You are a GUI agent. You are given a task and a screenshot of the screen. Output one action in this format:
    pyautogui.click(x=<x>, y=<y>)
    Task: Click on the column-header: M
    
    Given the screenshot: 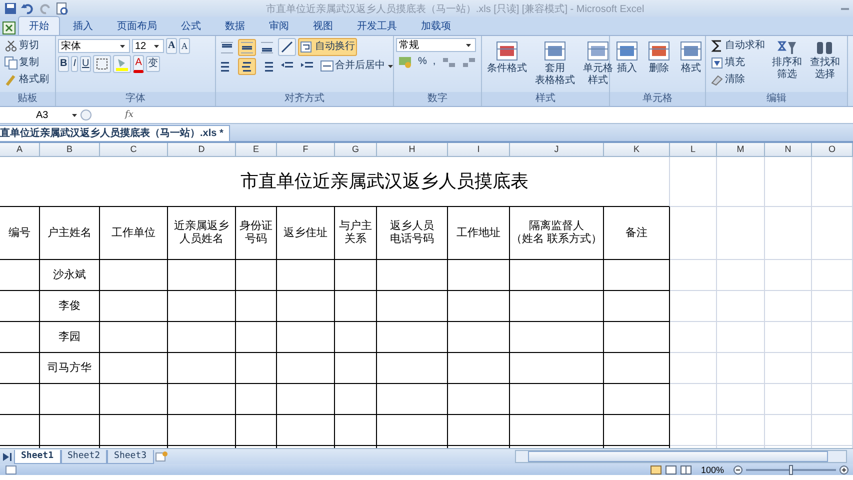 What is the action you would take?
    pyautogui.click(x=741, y=149)
    